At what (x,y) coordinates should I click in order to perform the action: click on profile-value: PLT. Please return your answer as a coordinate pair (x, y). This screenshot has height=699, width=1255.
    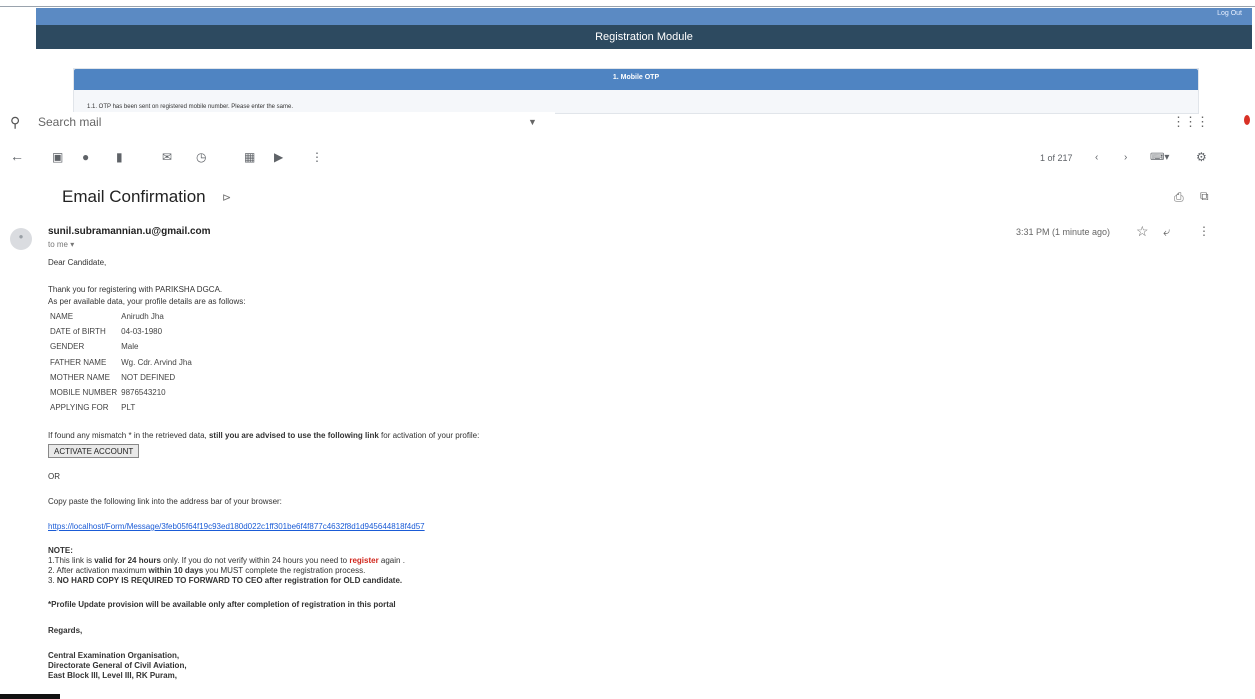
    Looking at the image, I should click on (128, 408).